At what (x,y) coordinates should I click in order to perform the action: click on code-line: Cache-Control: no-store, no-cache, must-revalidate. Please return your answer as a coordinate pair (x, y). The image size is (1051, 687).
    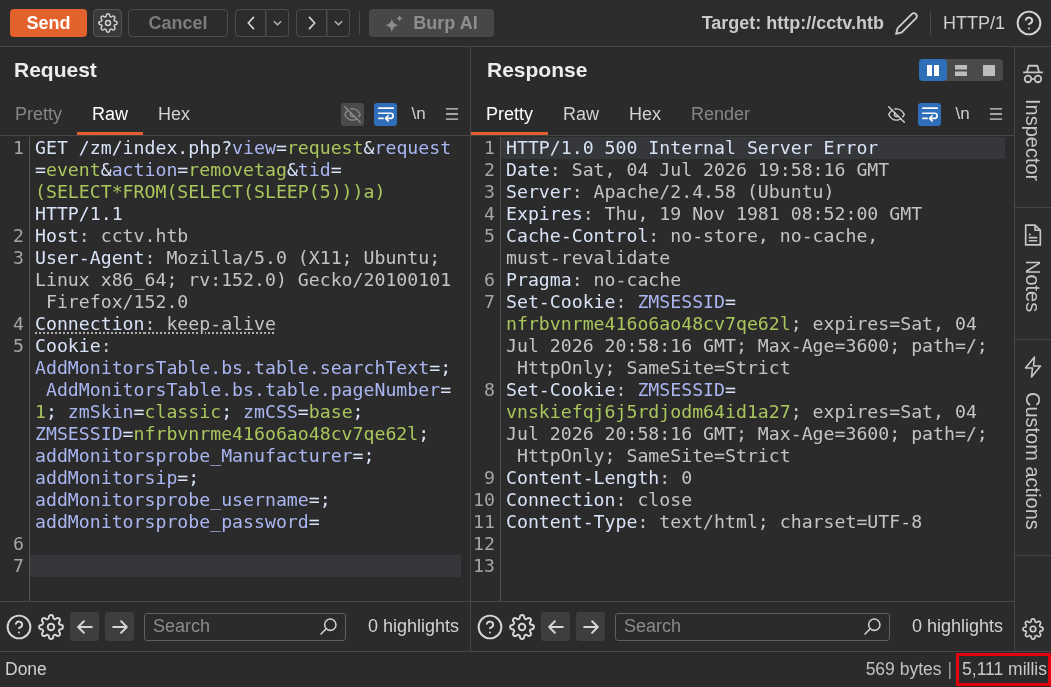
    Looking at the image, I should click on (692, 247).